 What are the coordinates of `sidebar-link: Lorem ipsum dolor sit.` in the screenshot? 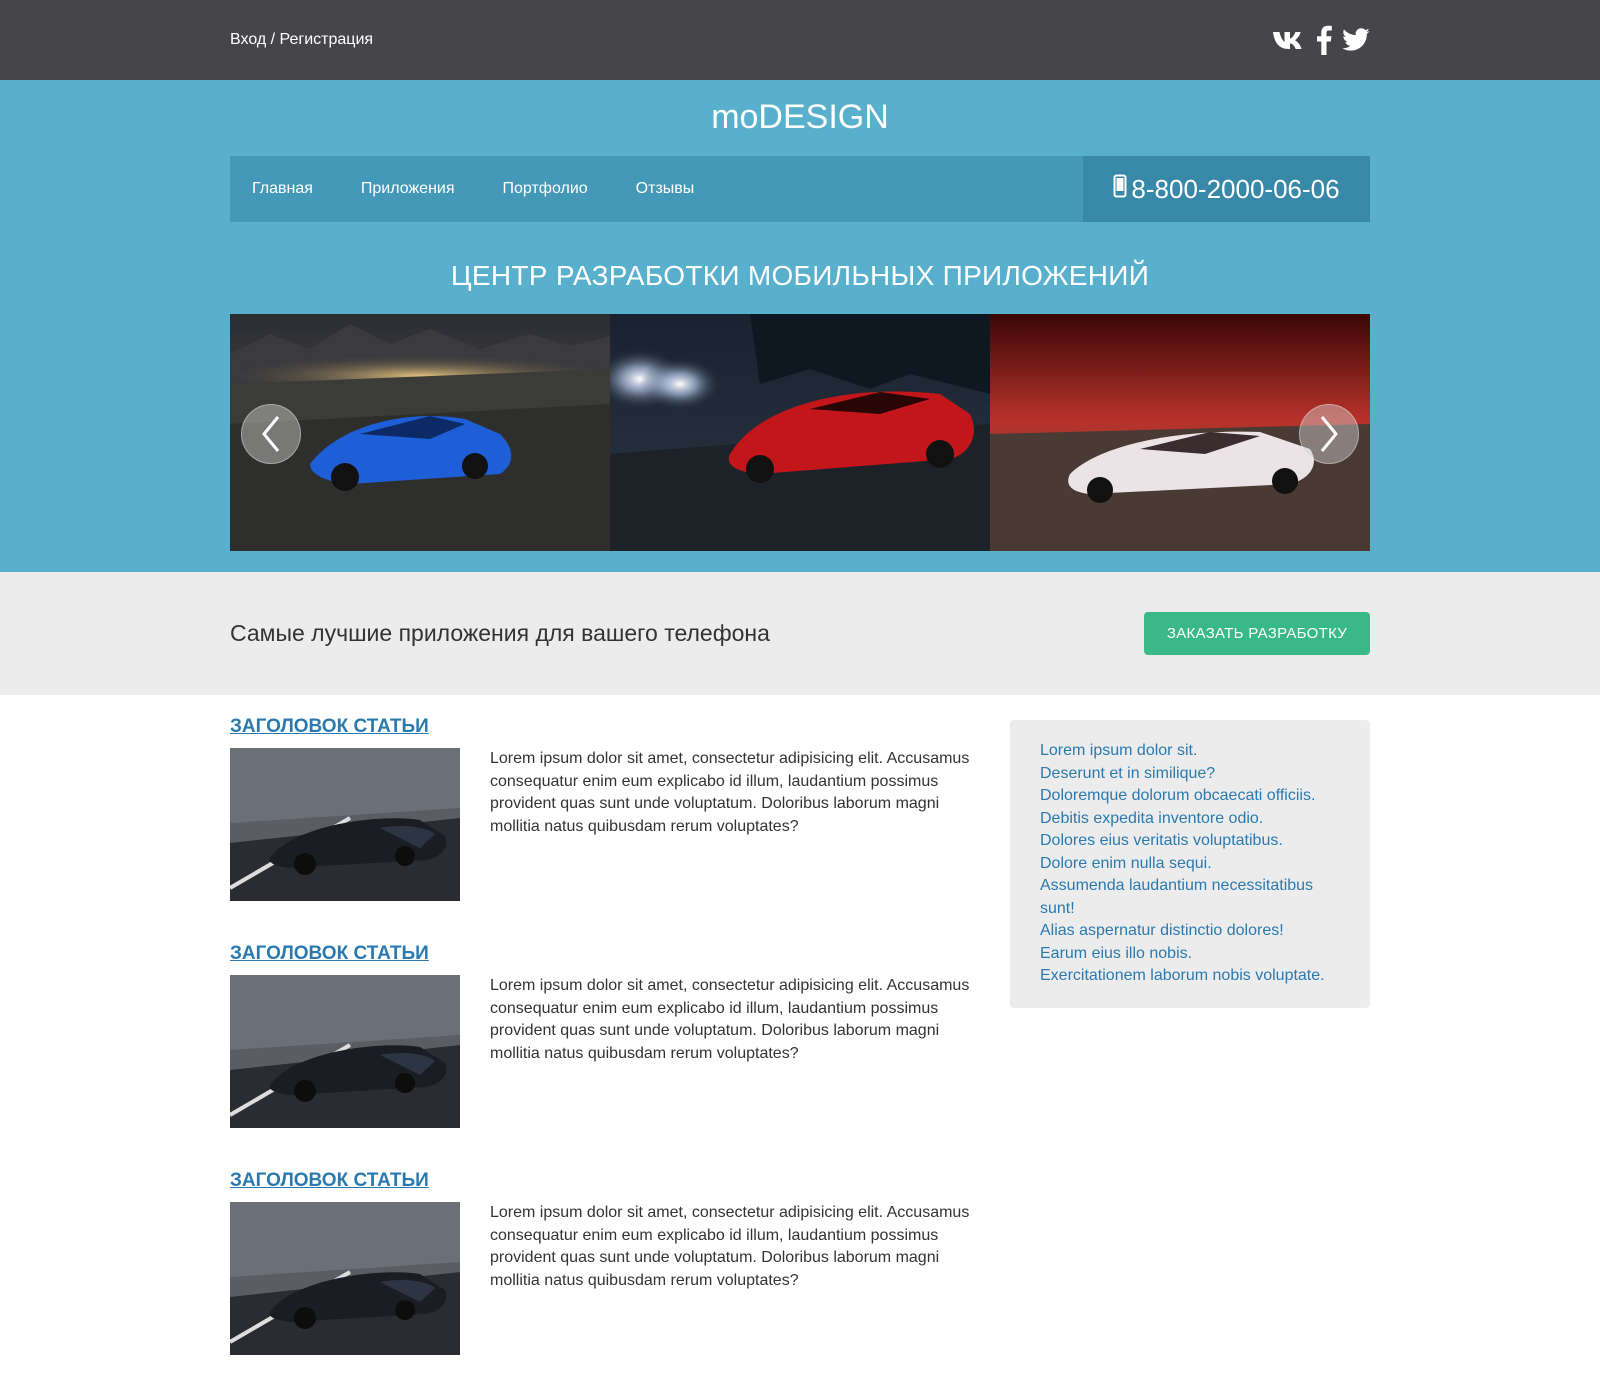 It's located at (1118, 750).